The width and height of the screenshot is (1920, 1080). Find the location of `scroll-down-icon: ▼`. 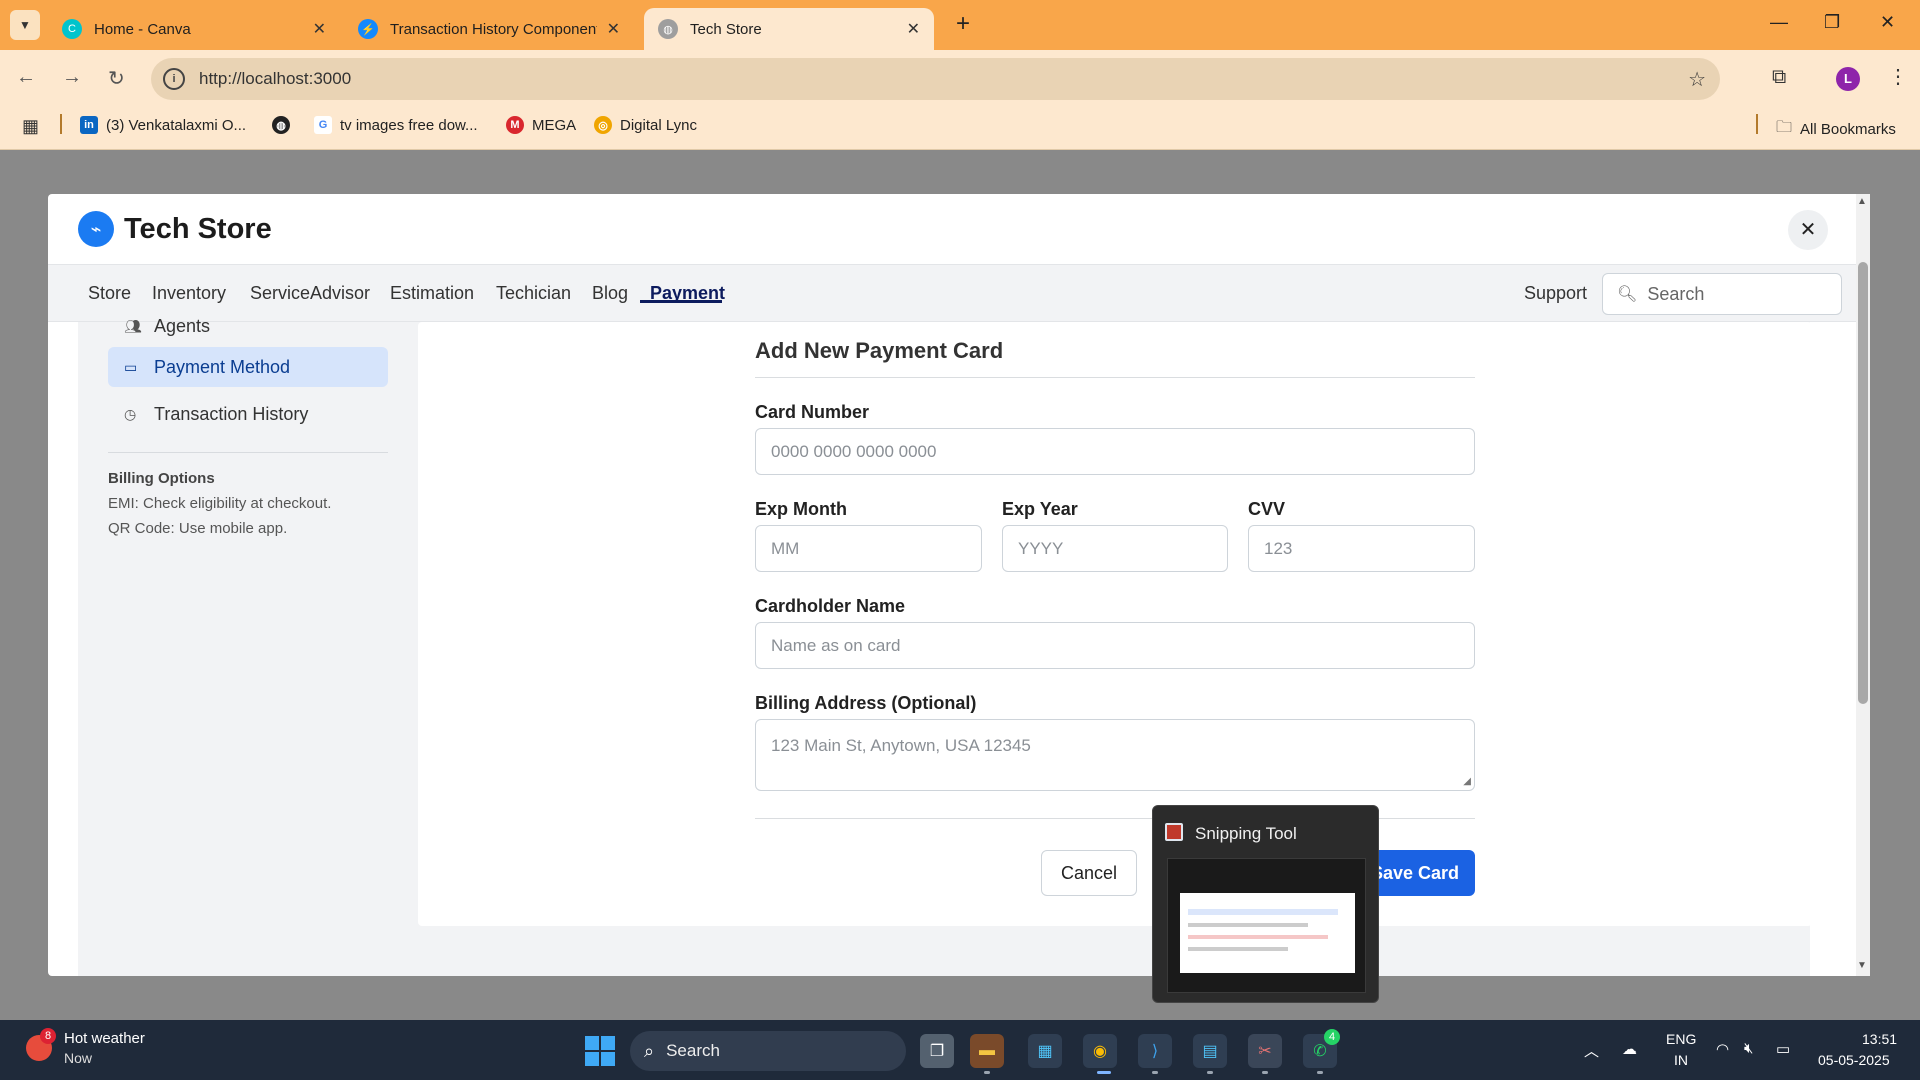

scroll-down-icon: ▼ is located at coordinates (1862, 965).